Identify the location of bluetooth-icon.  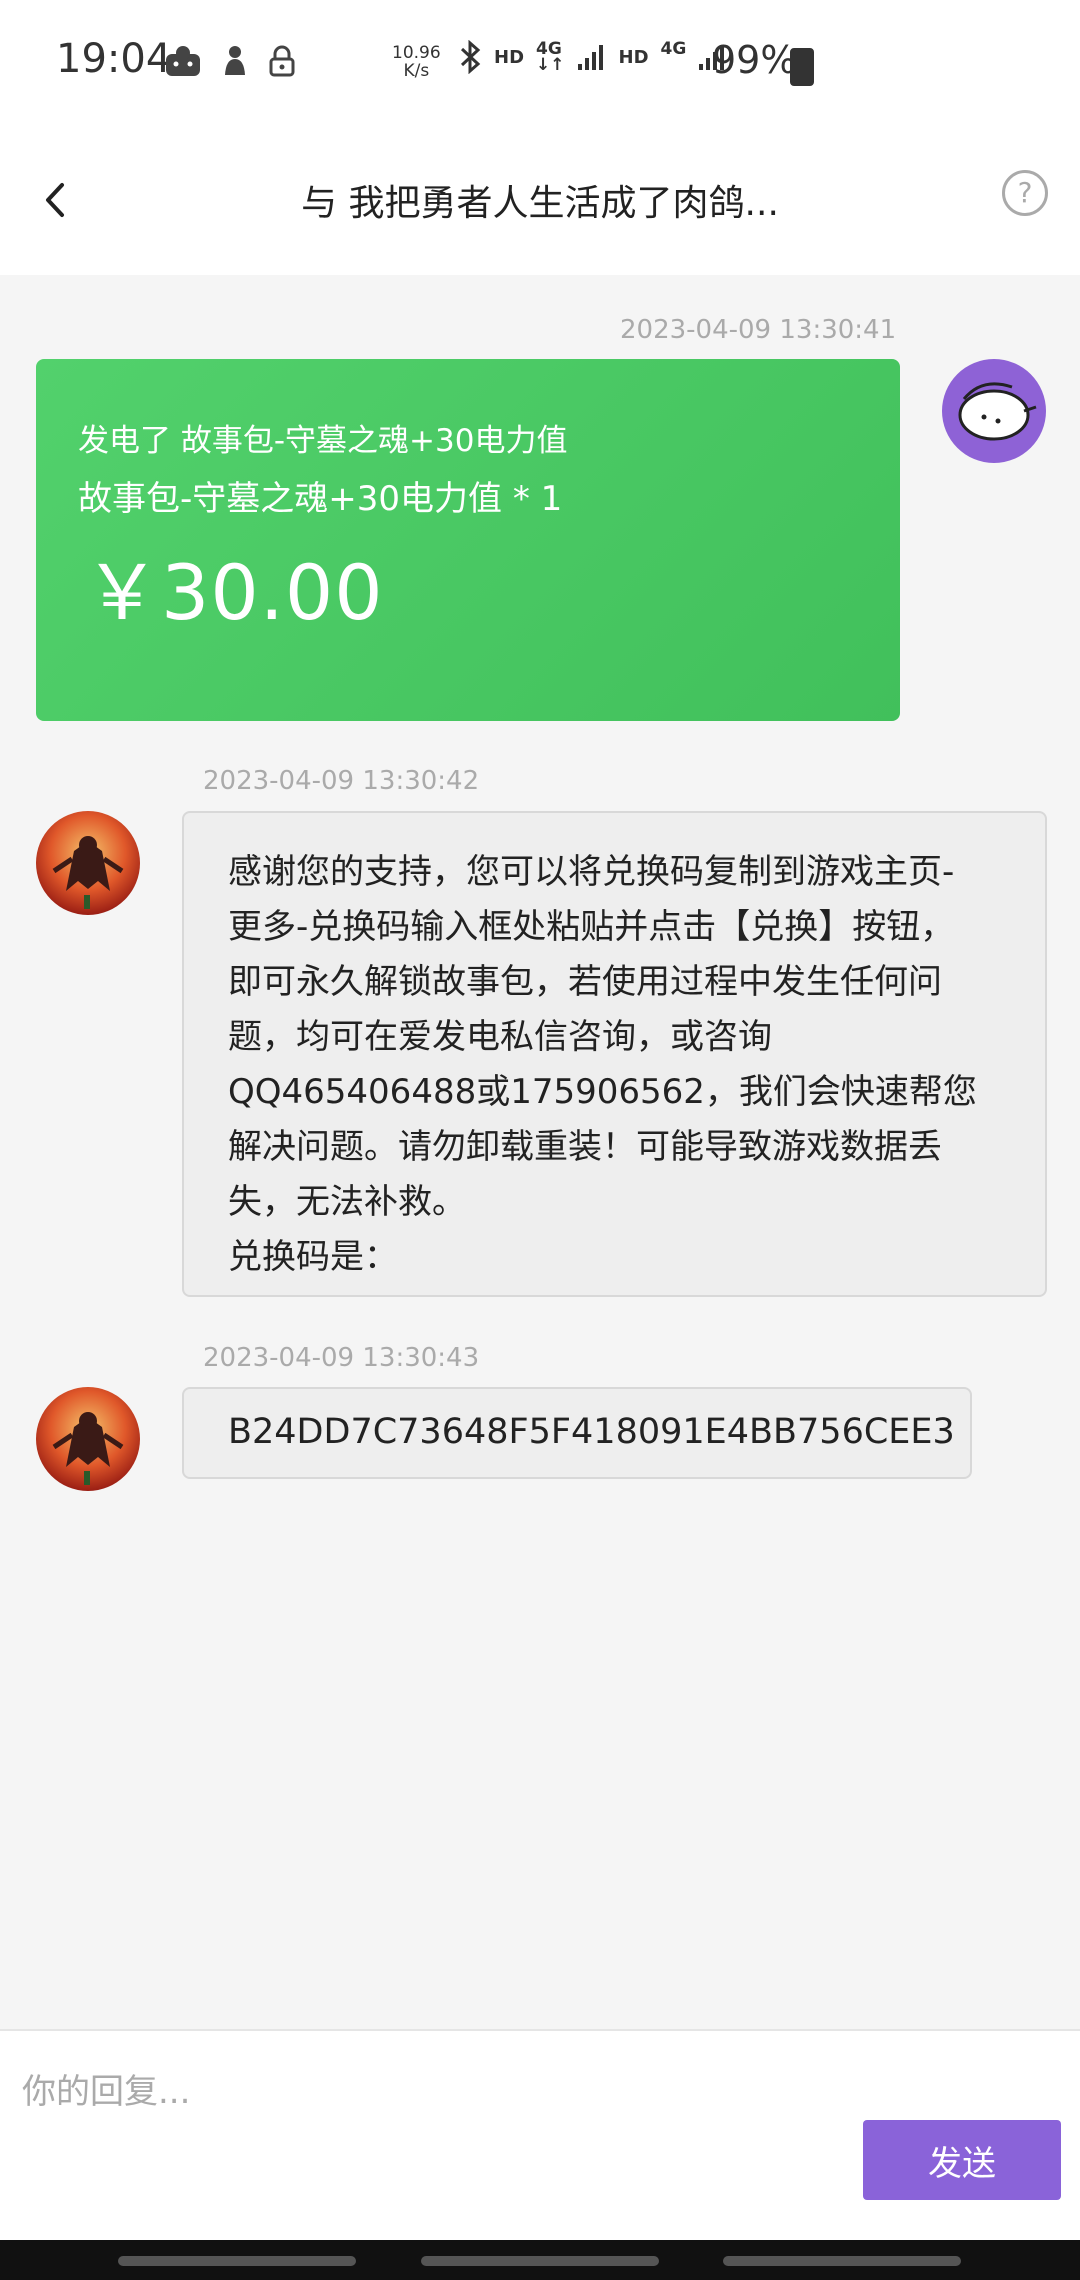
(470, 57).